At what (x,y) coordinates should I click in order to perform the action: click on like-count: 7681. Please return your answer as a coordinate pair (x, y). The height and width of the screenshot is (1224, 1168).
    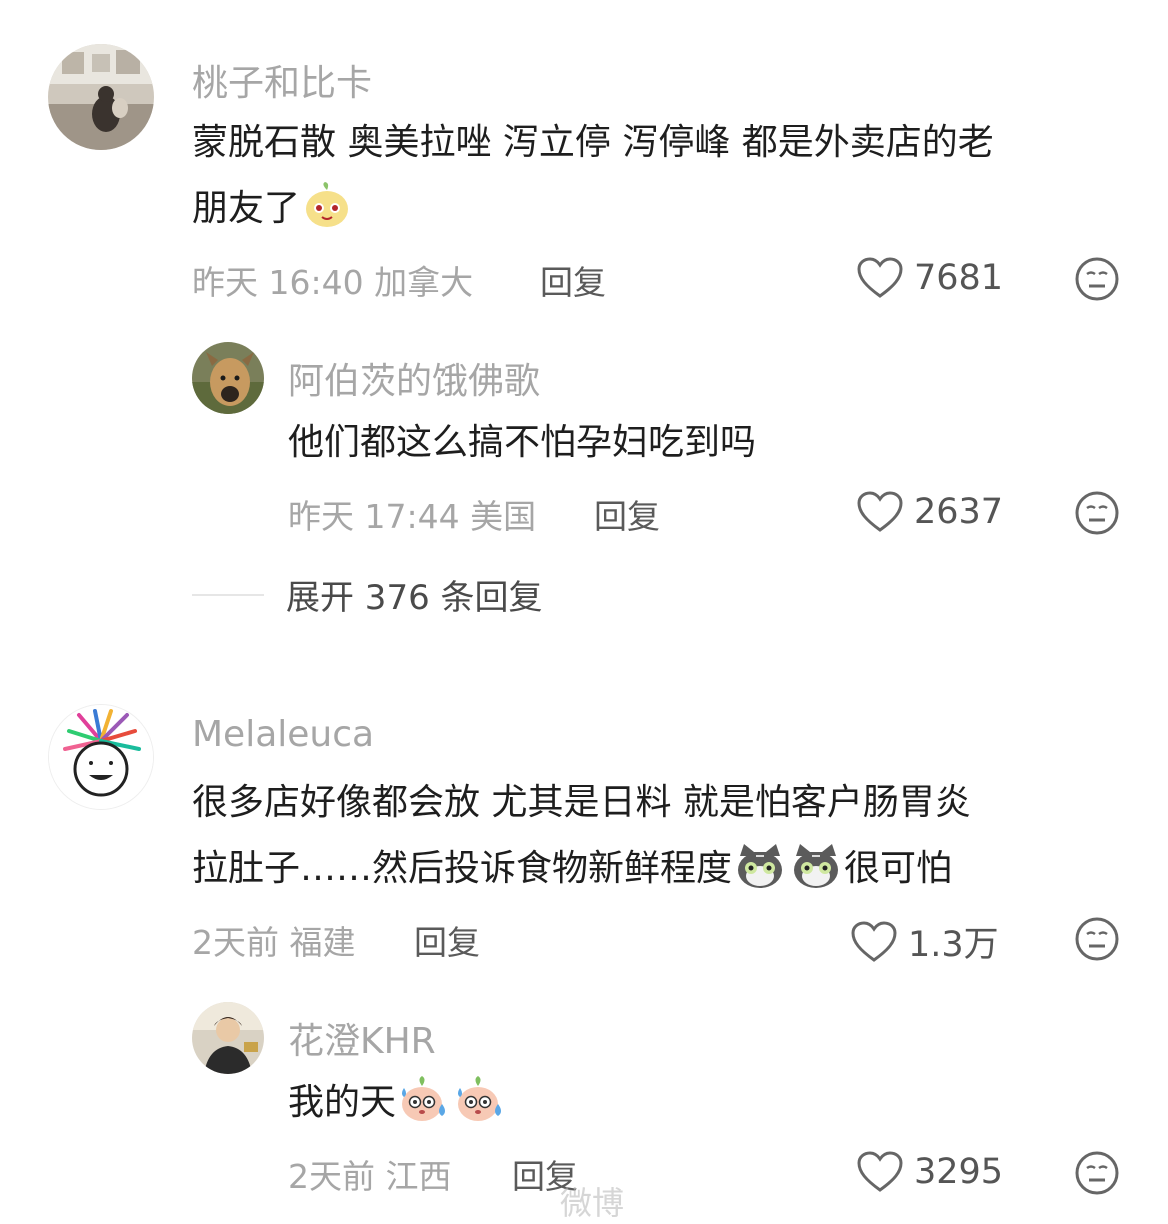
    Looking at the image, I should click on (959, 278).